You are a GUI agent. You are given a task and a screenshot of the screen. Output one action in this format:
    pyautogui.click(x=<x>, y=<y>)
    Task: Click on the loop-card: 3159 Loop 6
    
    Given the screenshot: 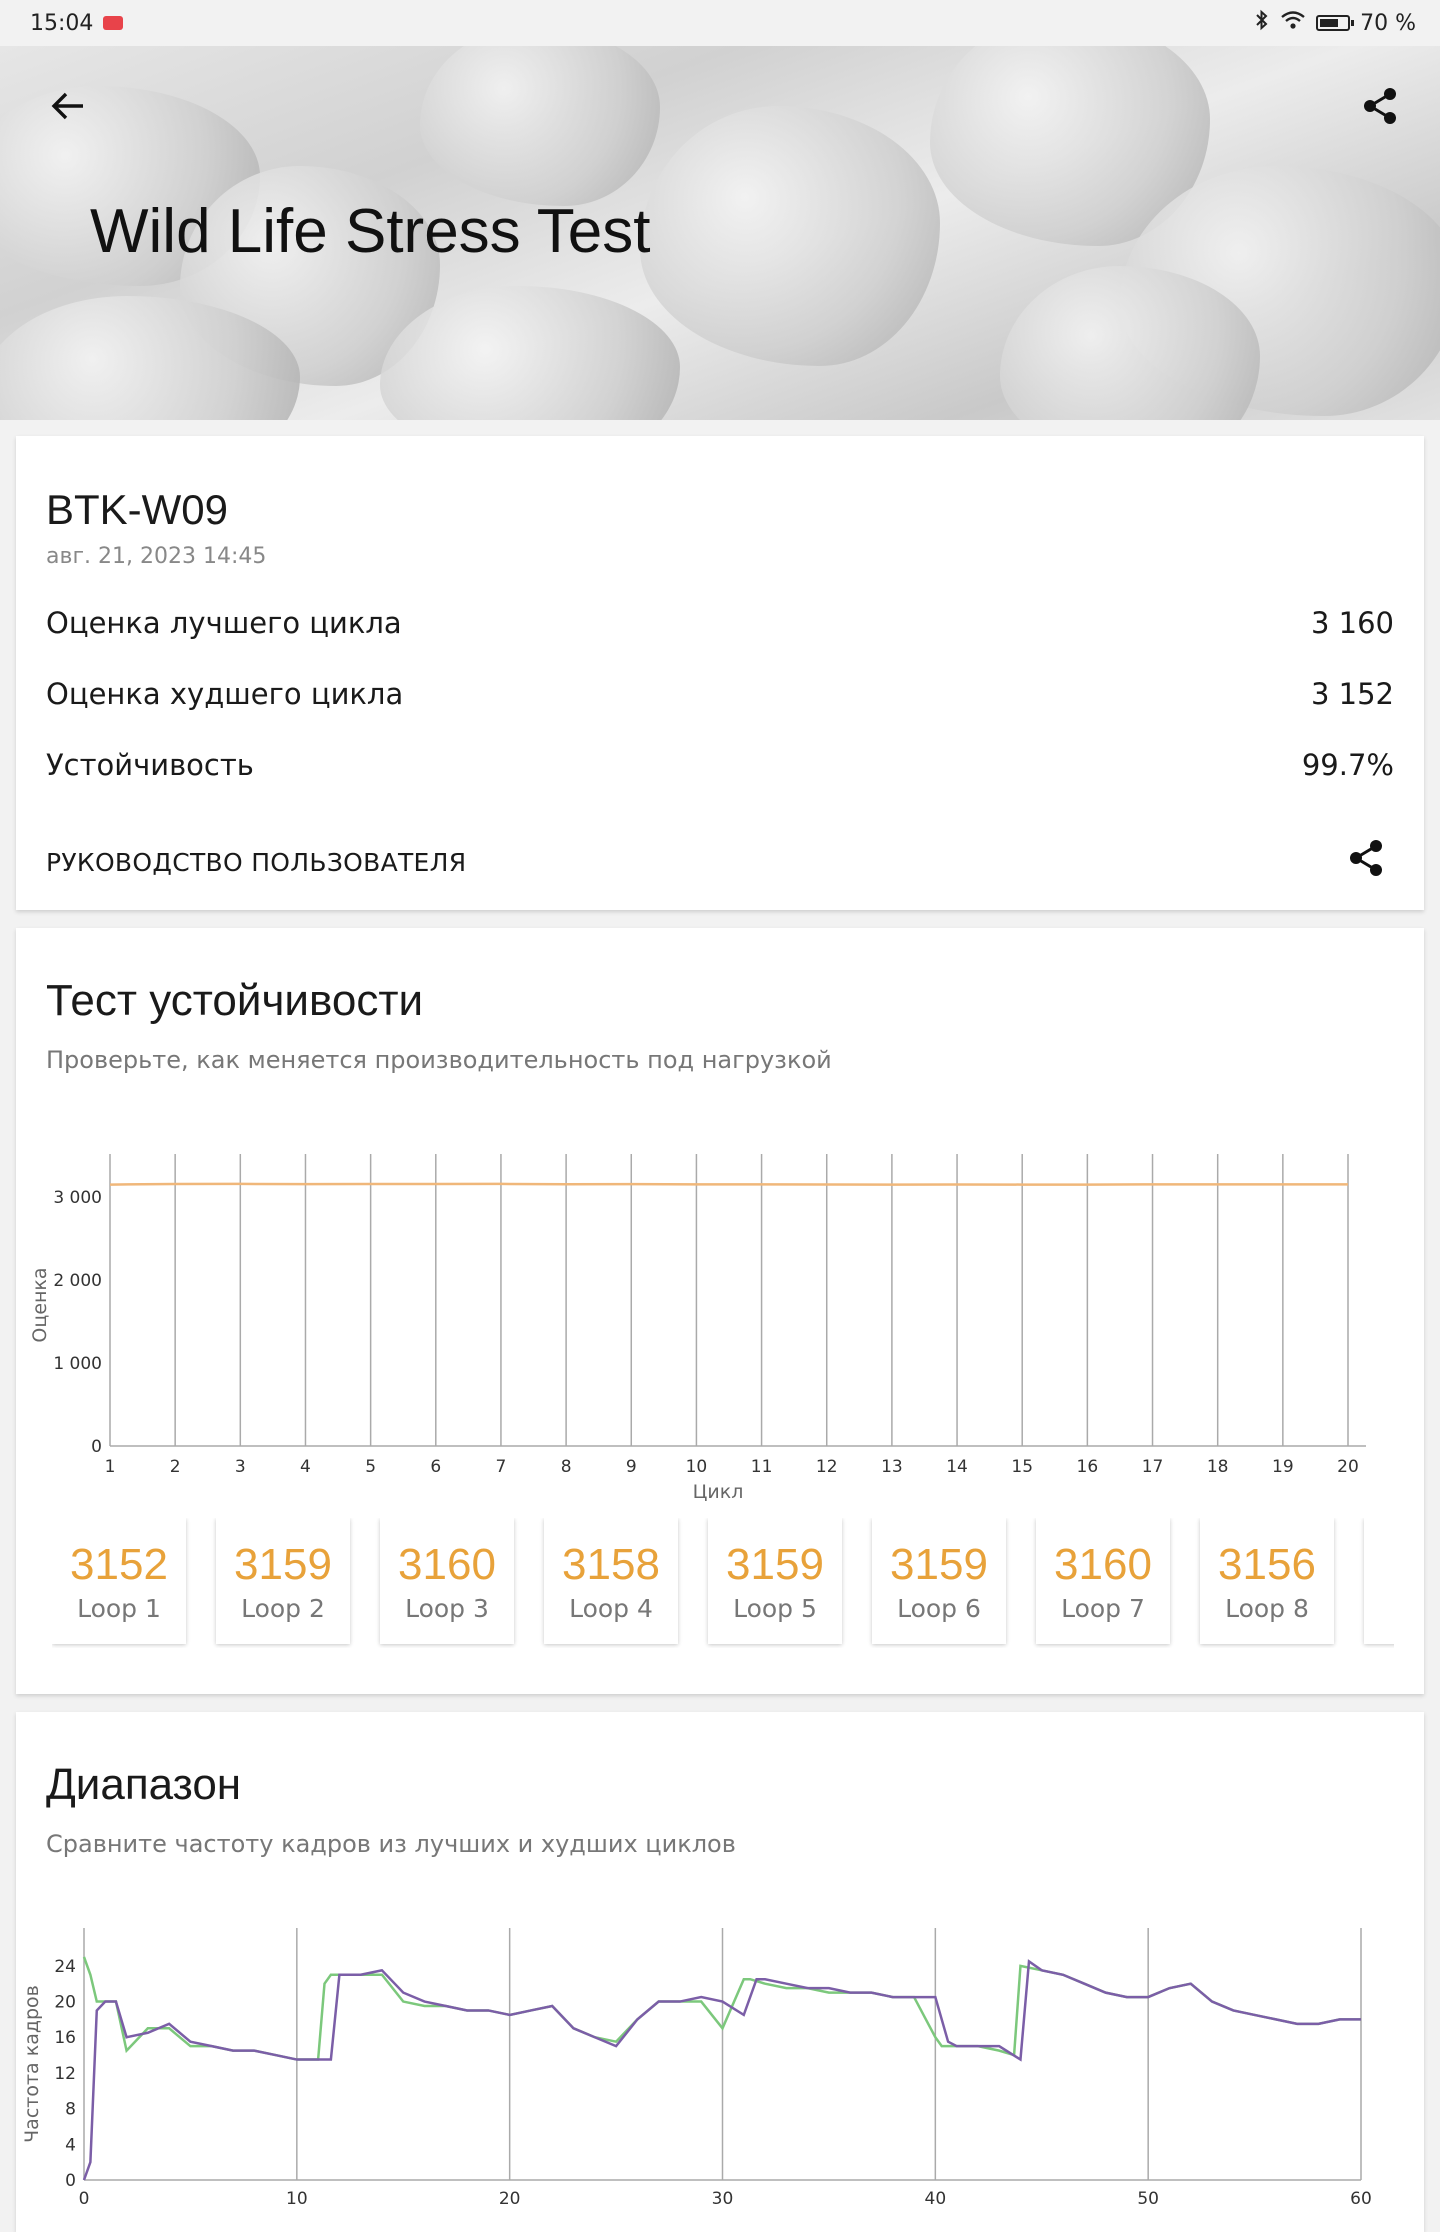 What is the action you would take?
    pyautogui.click(x=939, y=1581)
    